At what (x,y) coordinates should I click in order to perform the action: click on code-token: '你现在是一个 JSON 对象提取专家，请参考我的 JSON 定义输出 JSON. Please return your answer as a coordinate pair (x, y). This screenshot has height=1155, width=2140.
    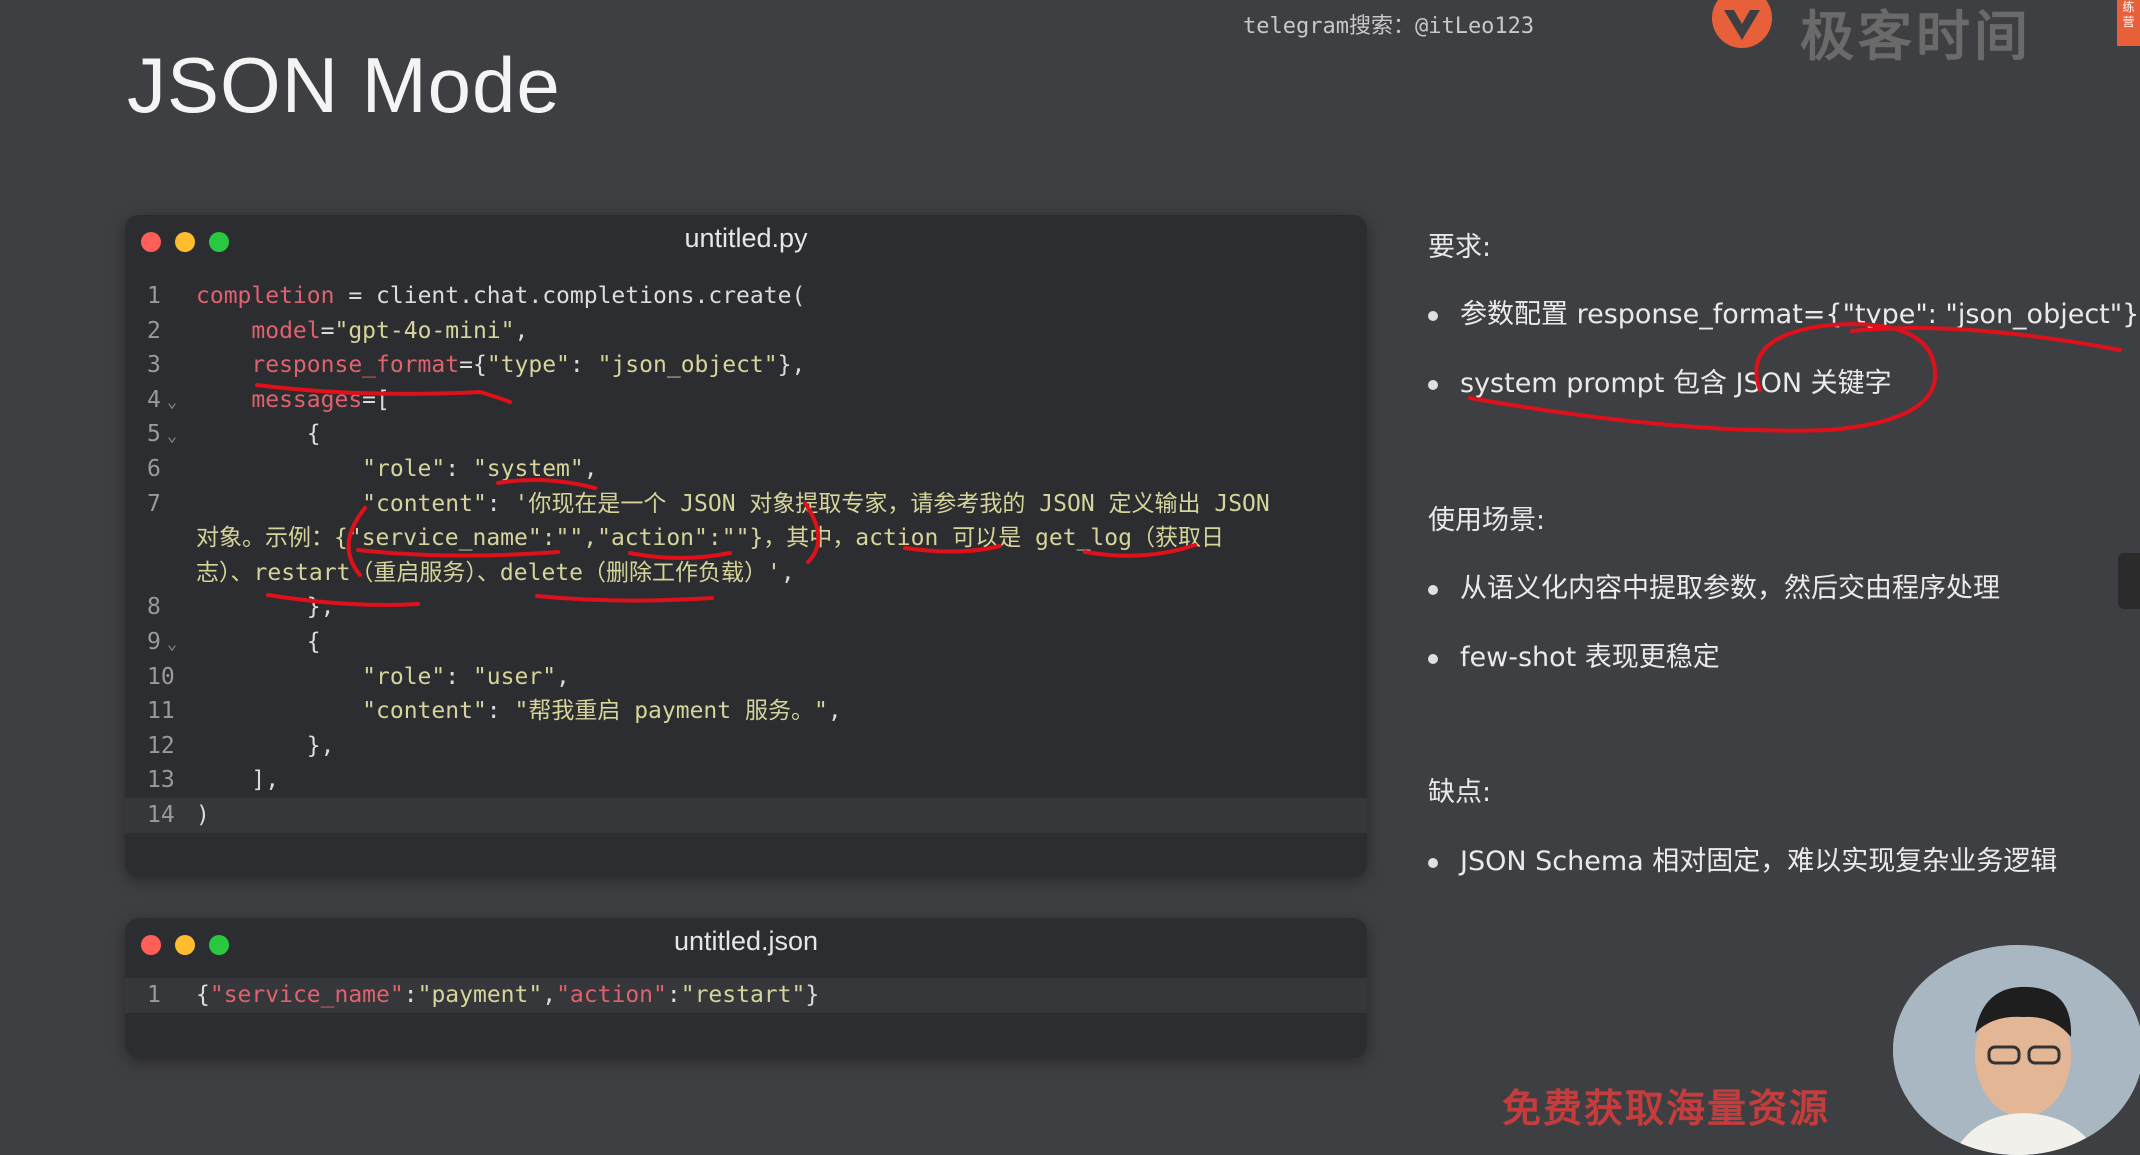
    Looking at the image, I should click on (892, 503).